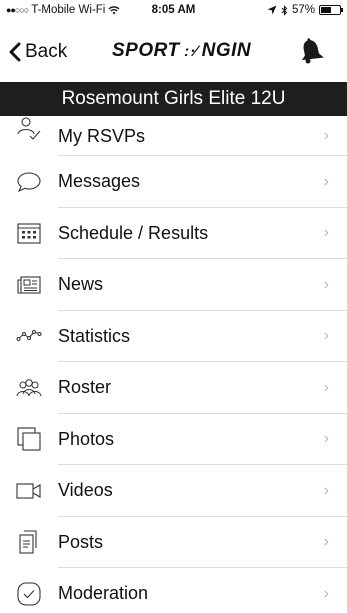  I want to click on menu-label: Schedule / Results, so click(133, 232).